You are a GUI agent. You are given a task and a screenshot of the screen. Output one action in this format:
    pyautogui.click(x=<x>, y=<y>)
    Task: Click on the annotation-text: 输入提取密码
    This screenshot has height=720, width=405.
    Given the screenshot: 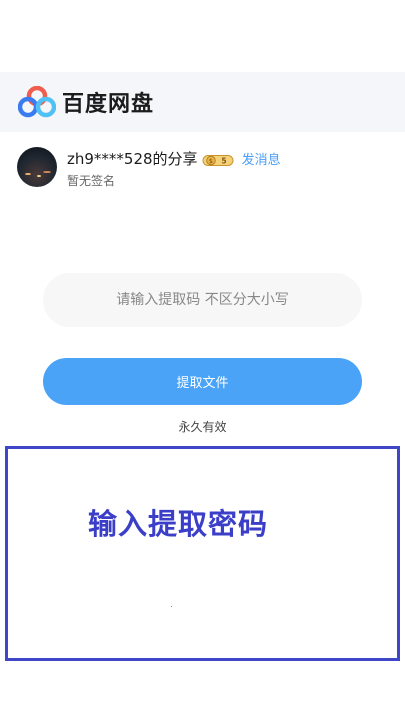 What is the action you would take?
    pyautogui.click(x=178, y=524)
    